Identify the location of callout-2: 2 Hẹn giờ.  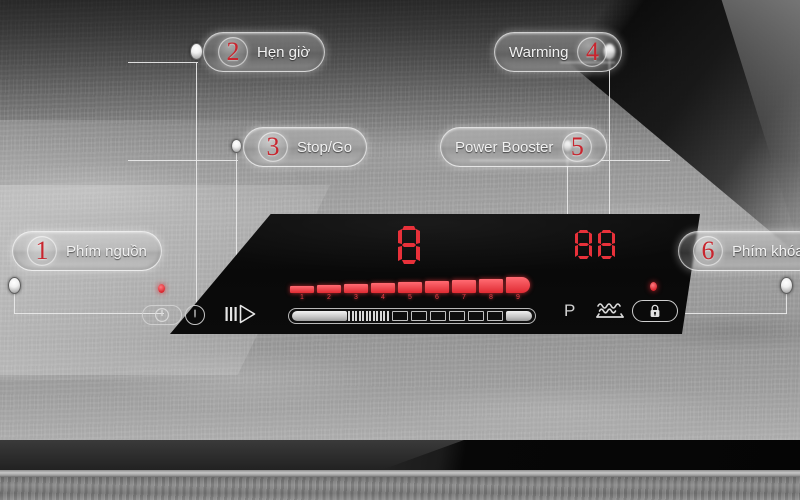
(264, 52).